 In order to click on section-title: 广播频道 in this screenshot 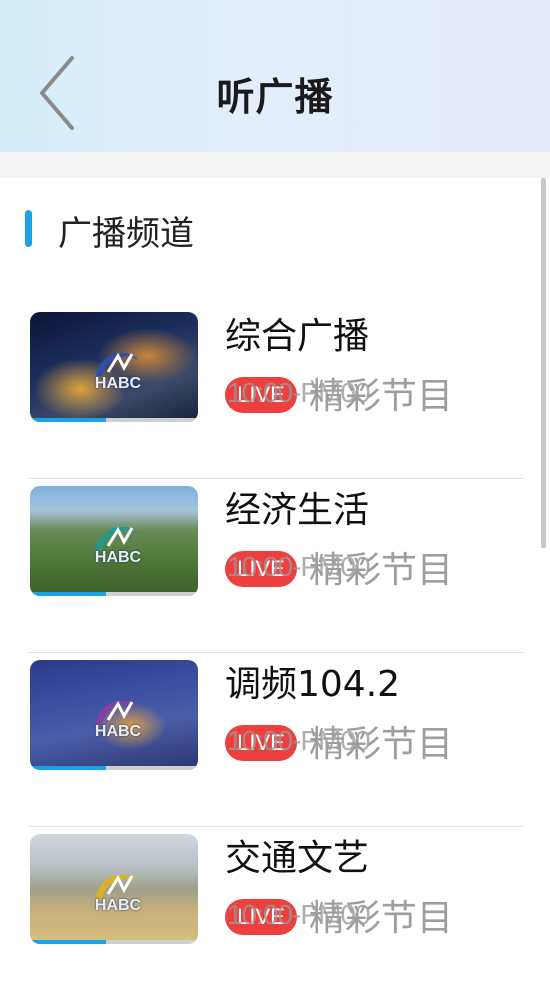, I will do `click(126, 234)`.